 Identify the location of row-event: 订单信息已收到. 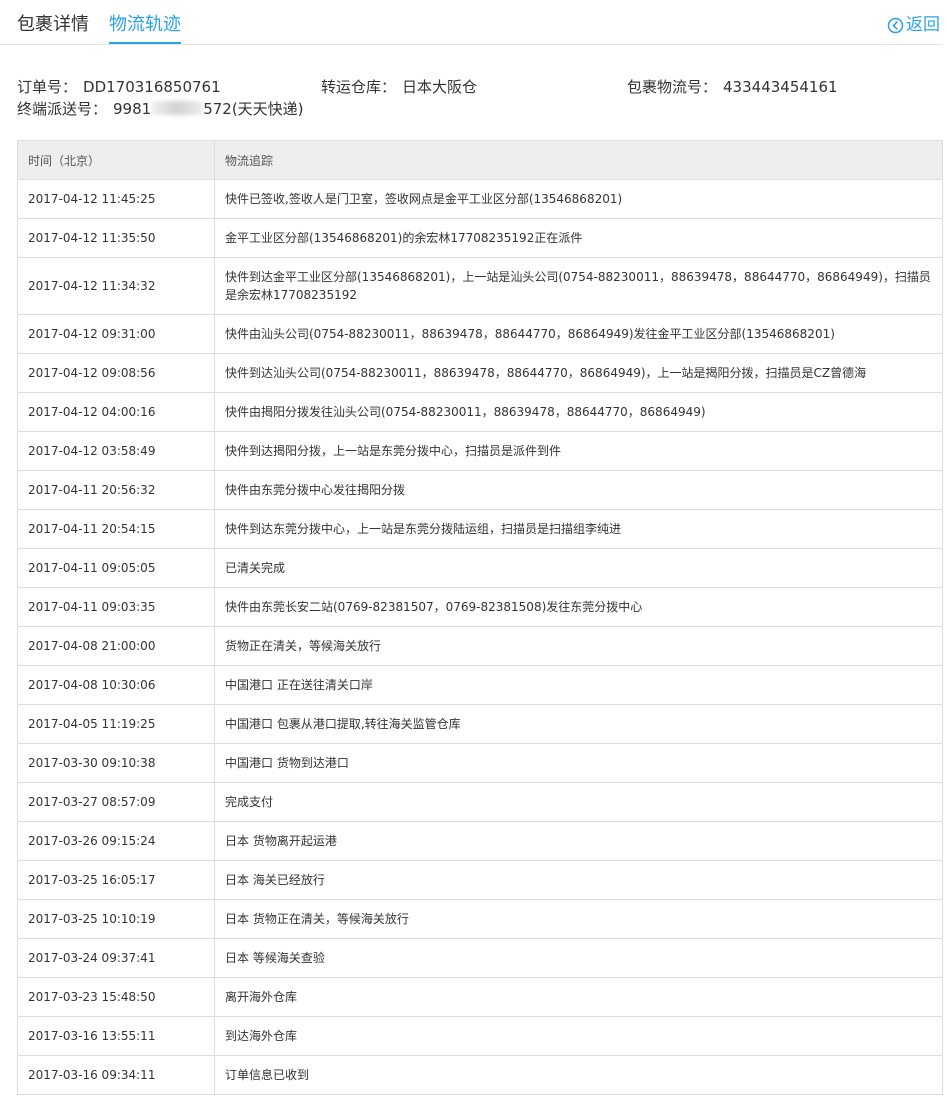
(578, 1075).